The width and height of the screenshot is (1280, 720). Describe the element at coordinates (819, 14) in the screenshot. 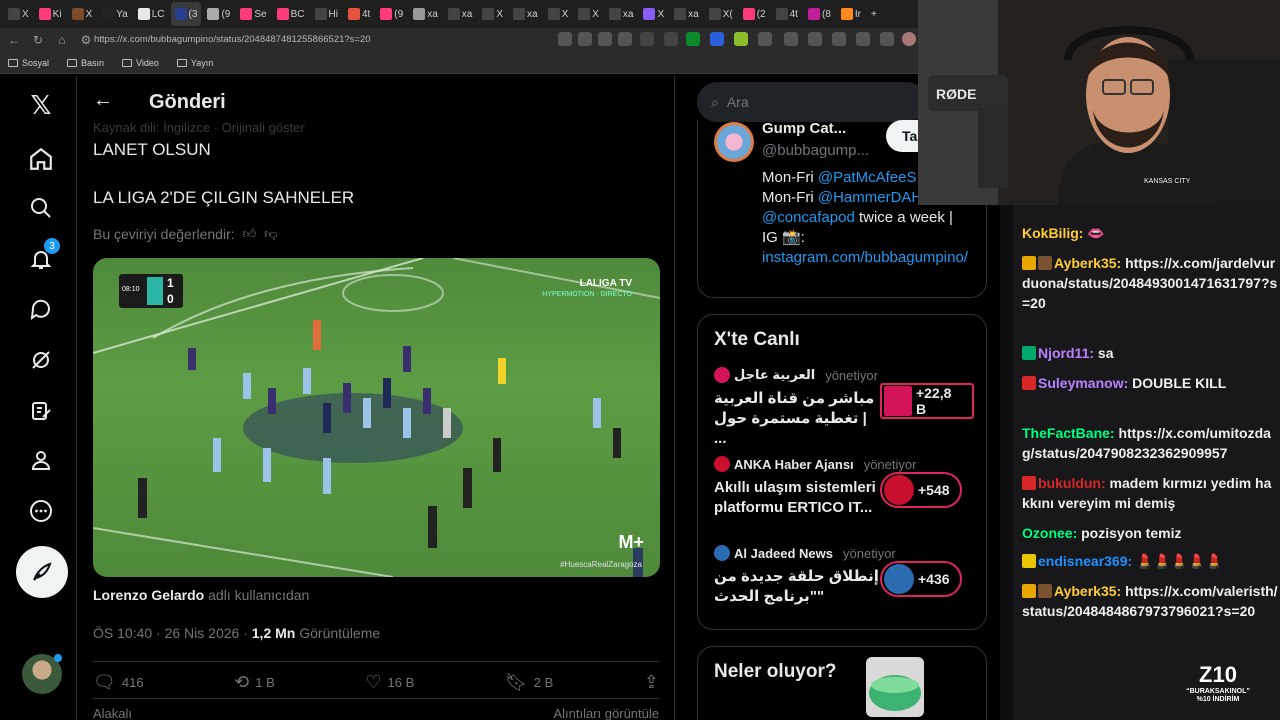

I see `browser-tab: (8` at that location.